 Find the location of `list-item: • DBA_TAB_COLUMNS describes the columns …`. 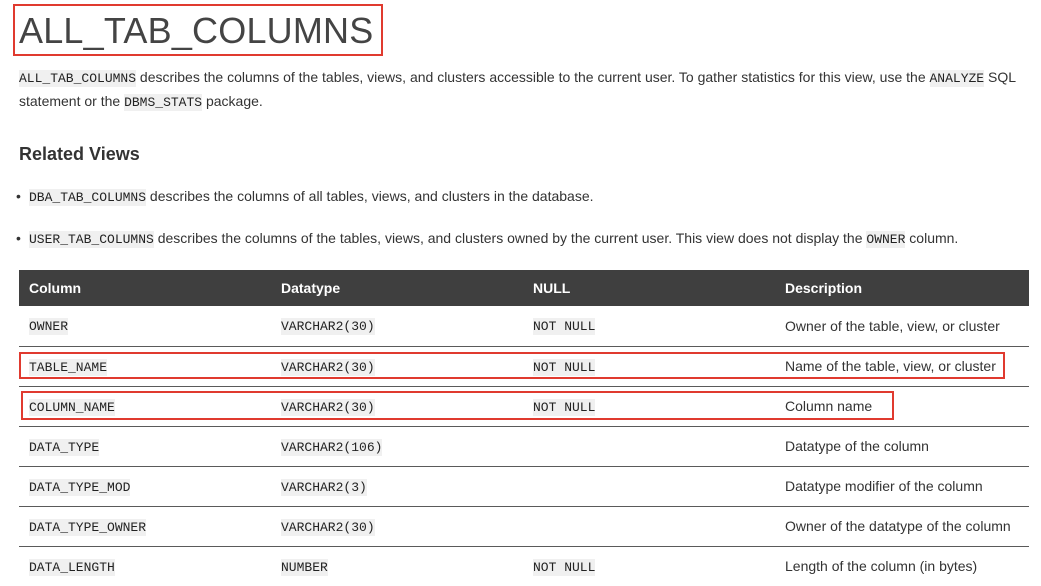

list-item: • DBA_TAB_COLUMNS describes the columns … is located at coordinates (522, 196).